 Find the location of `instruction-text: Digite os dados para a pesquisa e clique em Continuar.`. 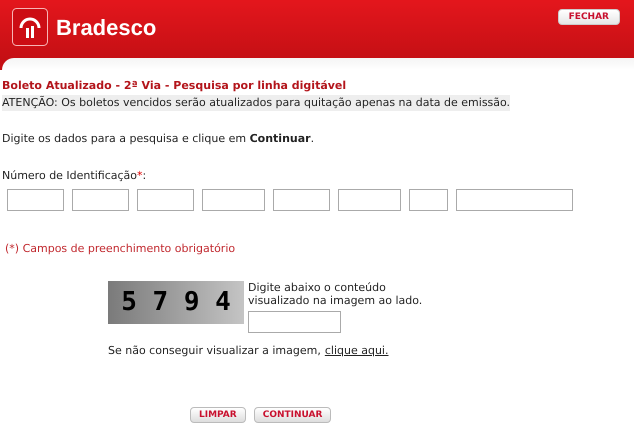

instruction-text: Digite os dados para a pesquisa e clique em Continuar. is located at coordinates (159, 139).